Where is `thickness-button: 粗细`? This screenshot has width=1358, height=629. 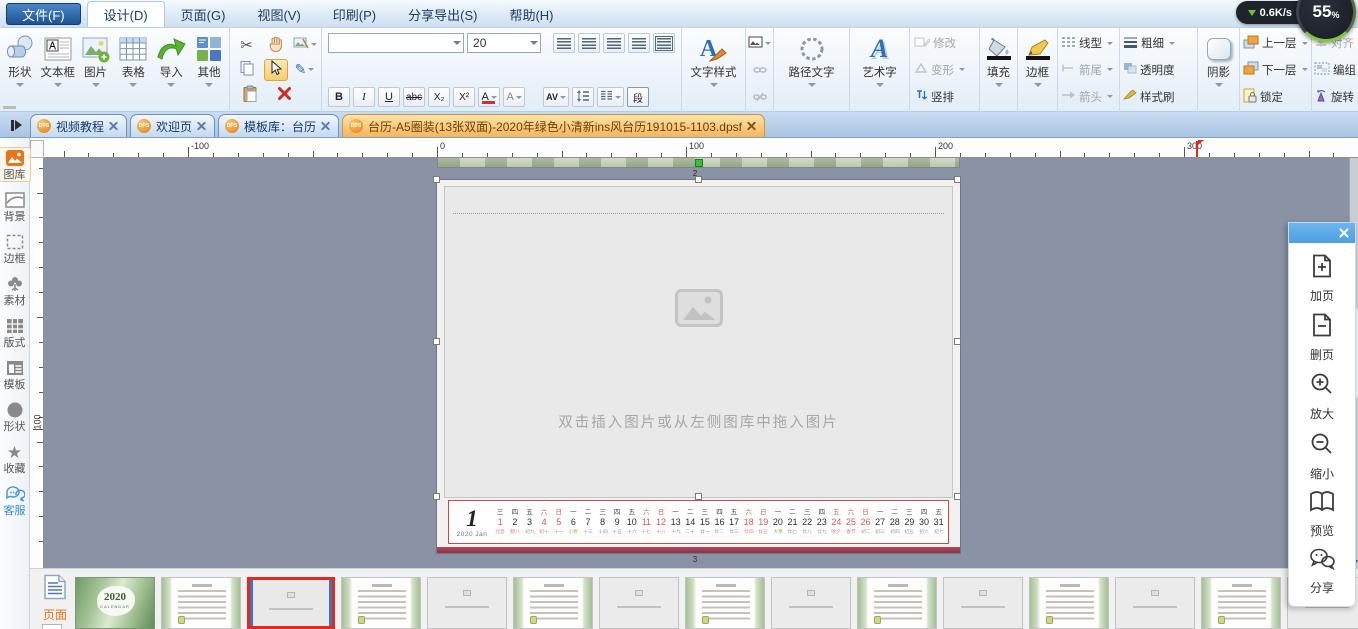
thickness-button: 粗细 is located at coordinates (1159, 43).